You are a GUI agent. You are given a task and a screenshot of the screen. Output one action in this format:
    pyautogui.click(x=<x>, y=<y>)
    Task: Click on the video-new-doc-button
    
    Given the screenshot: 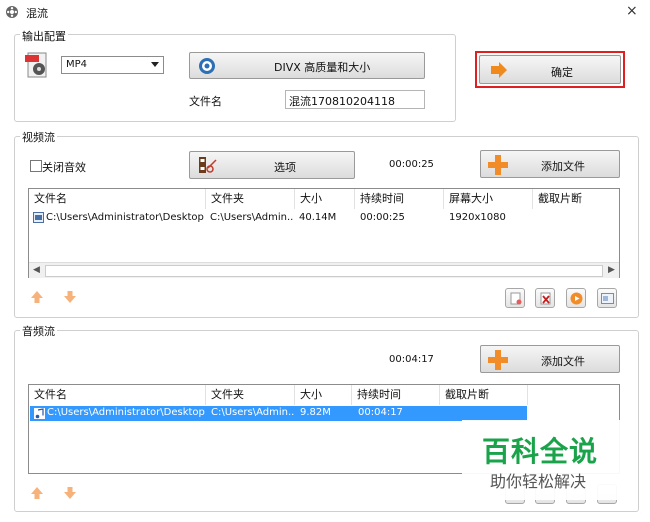 What is the action you would take?
    pyautogui.click(x=515, y=298)
    